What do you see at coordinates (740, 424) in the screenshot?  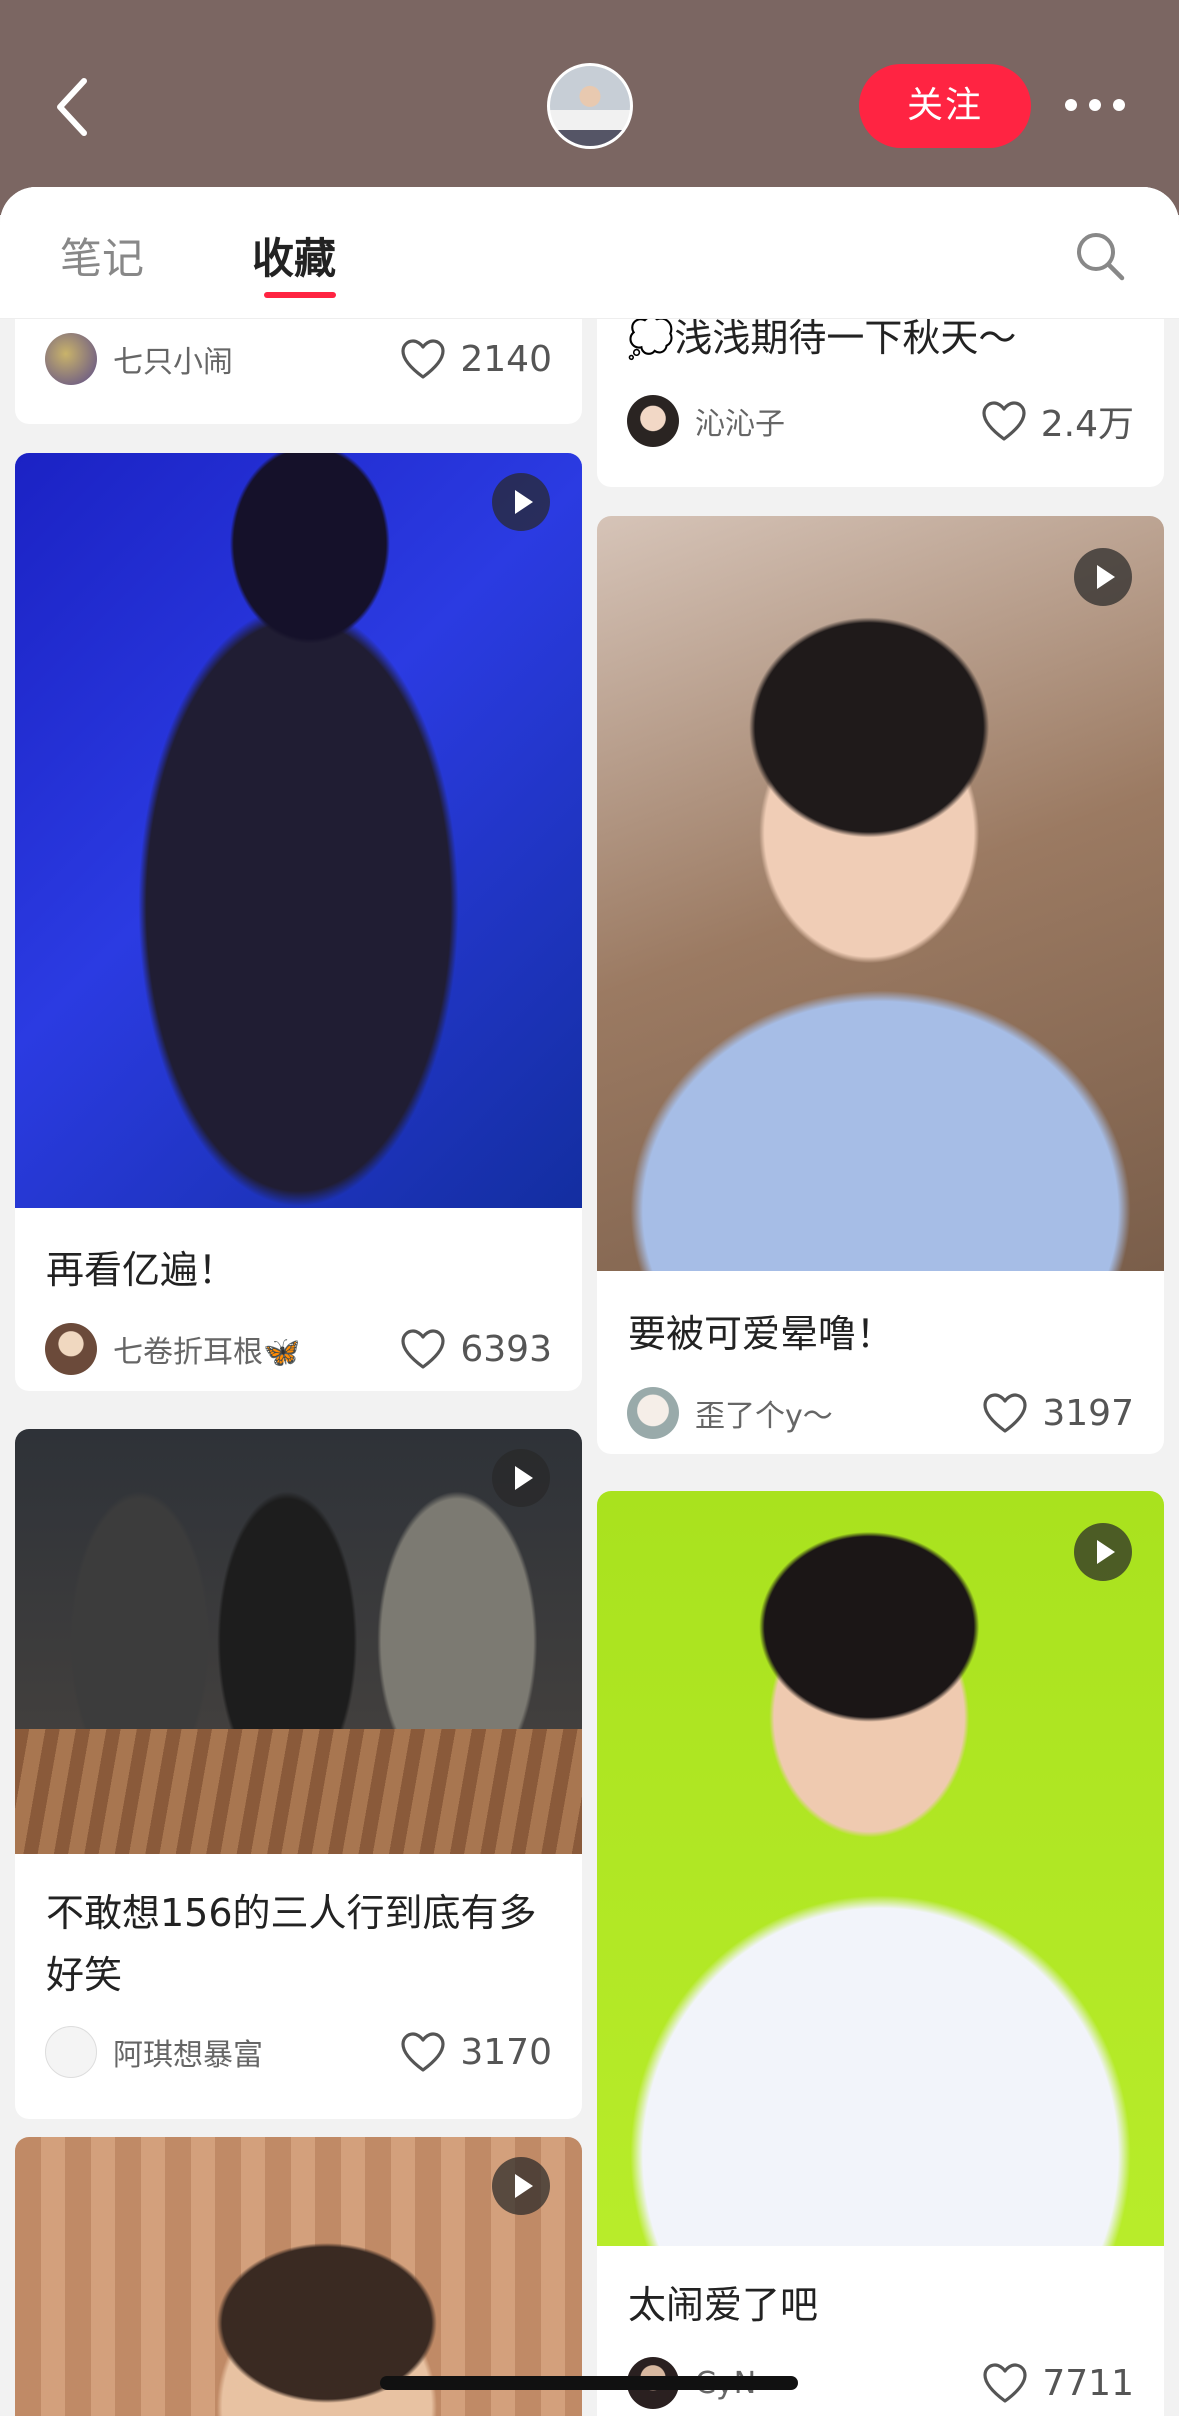 I see `author-name: 沁沁子` at bounding box center [740, 424].